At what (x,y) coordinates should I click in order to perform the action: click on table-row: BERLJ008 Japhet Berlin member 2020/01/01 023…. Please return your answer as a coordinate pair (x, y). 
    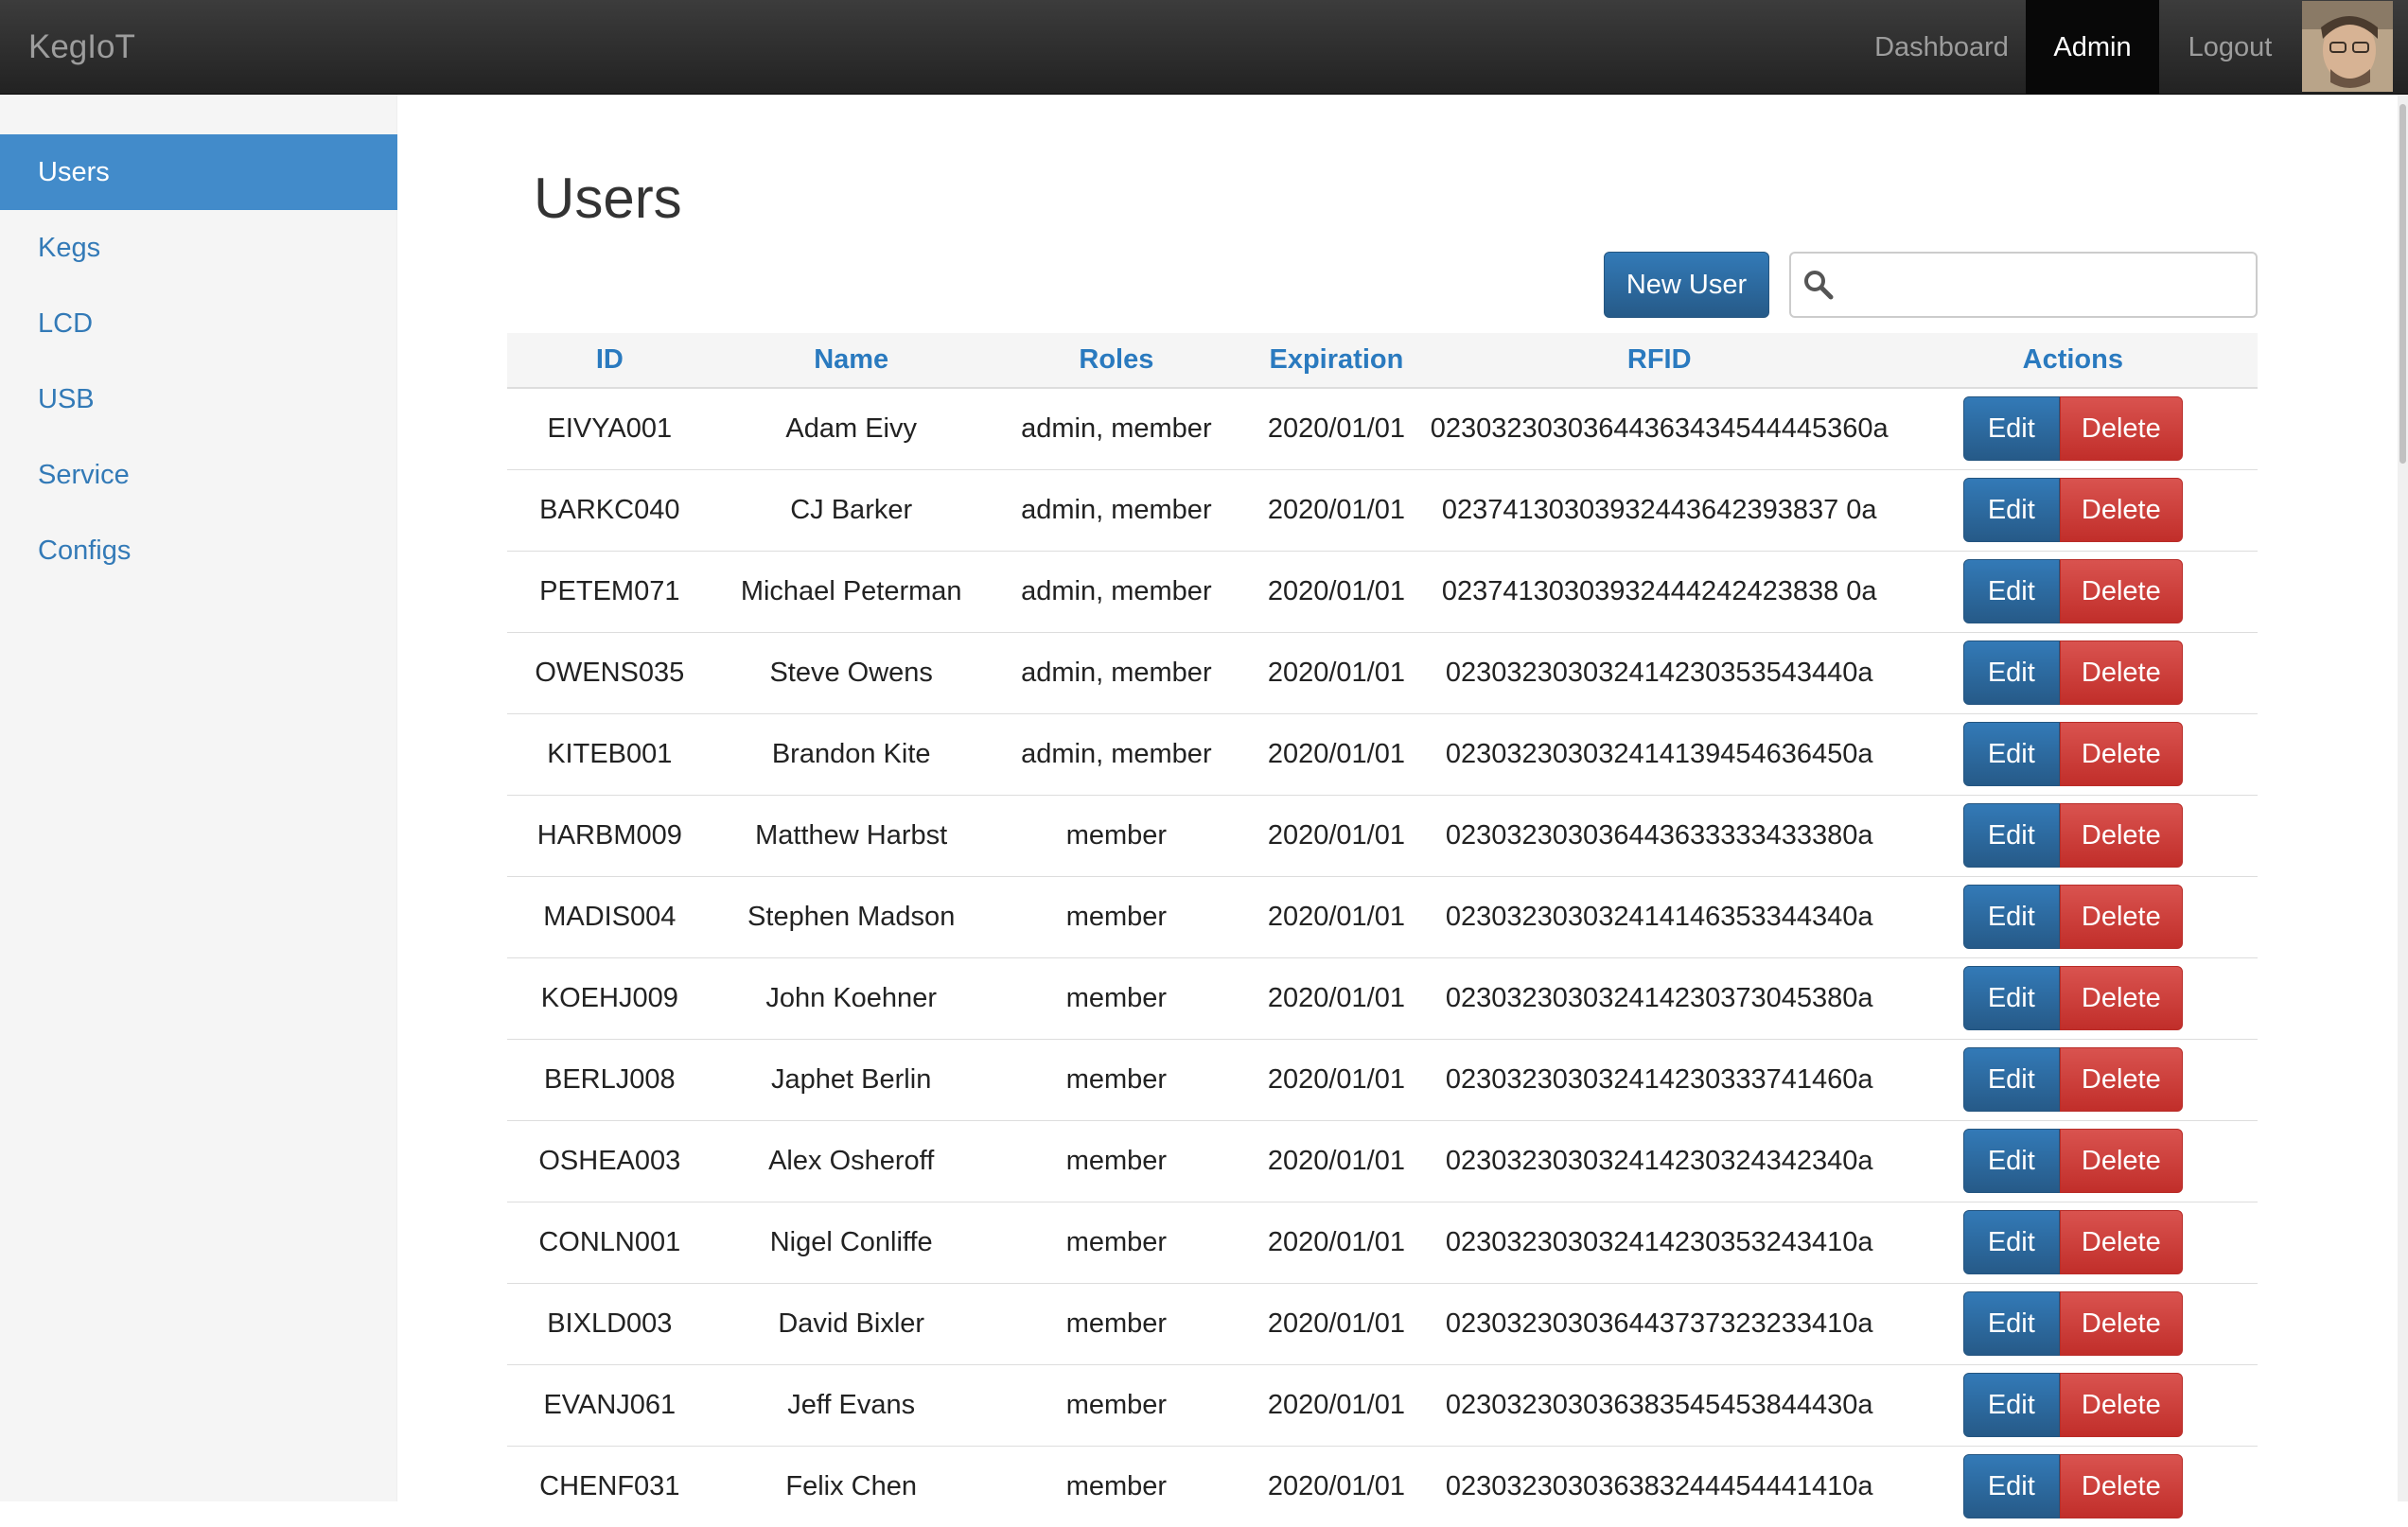
    Looking at the image, I should click on (1382, 1079).